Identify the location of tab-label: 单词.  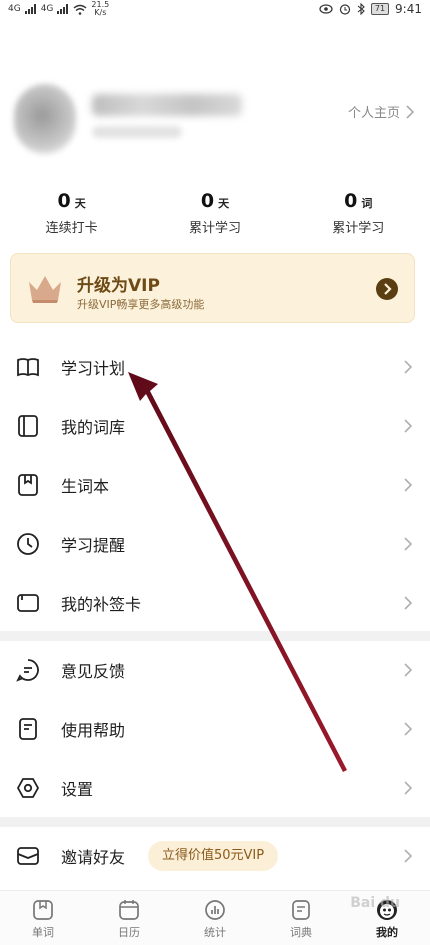
(43, 932).